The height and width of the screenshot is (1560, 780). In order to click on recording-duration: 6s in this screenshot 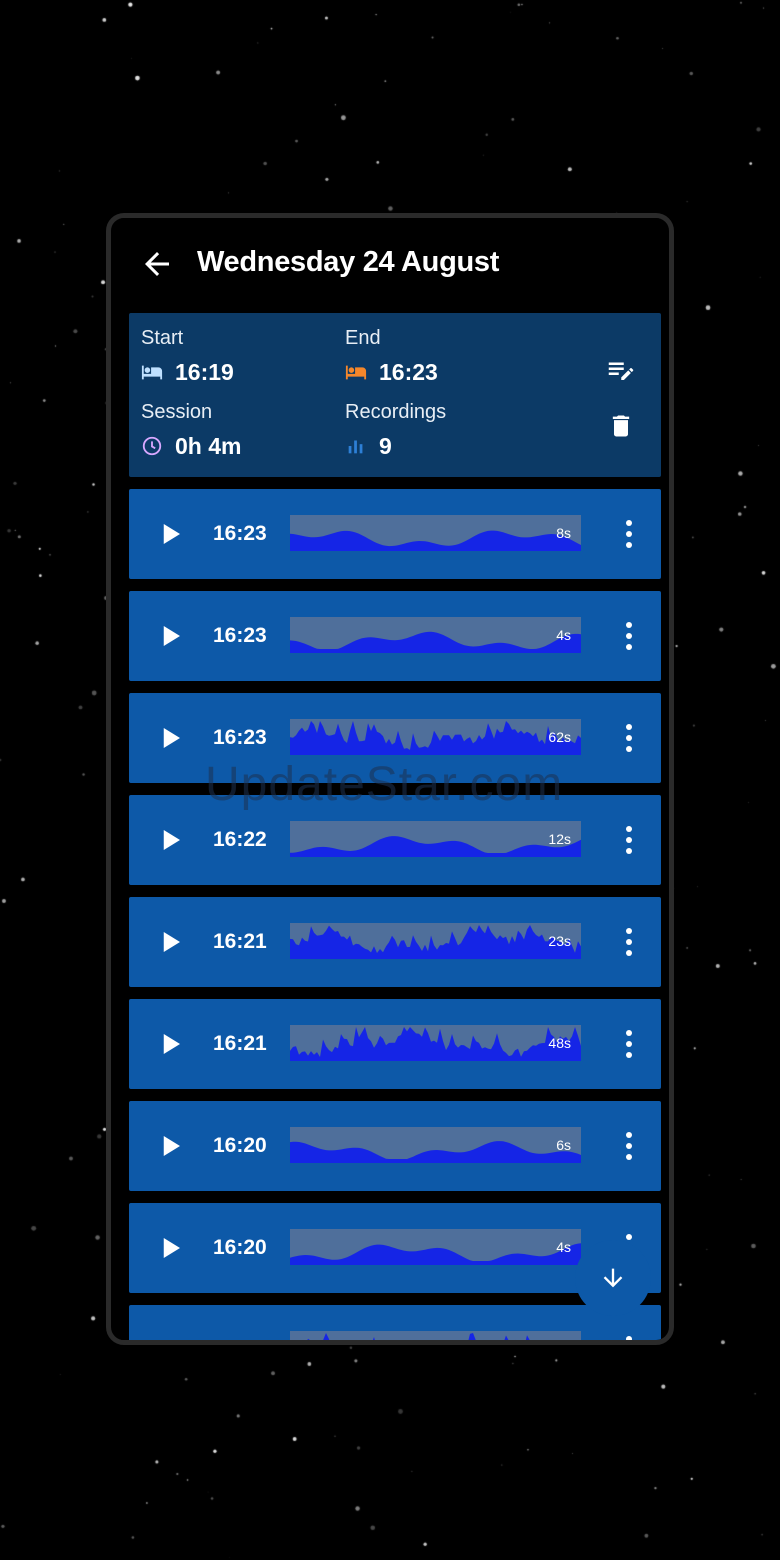, I will do `click(563, 1145)`.